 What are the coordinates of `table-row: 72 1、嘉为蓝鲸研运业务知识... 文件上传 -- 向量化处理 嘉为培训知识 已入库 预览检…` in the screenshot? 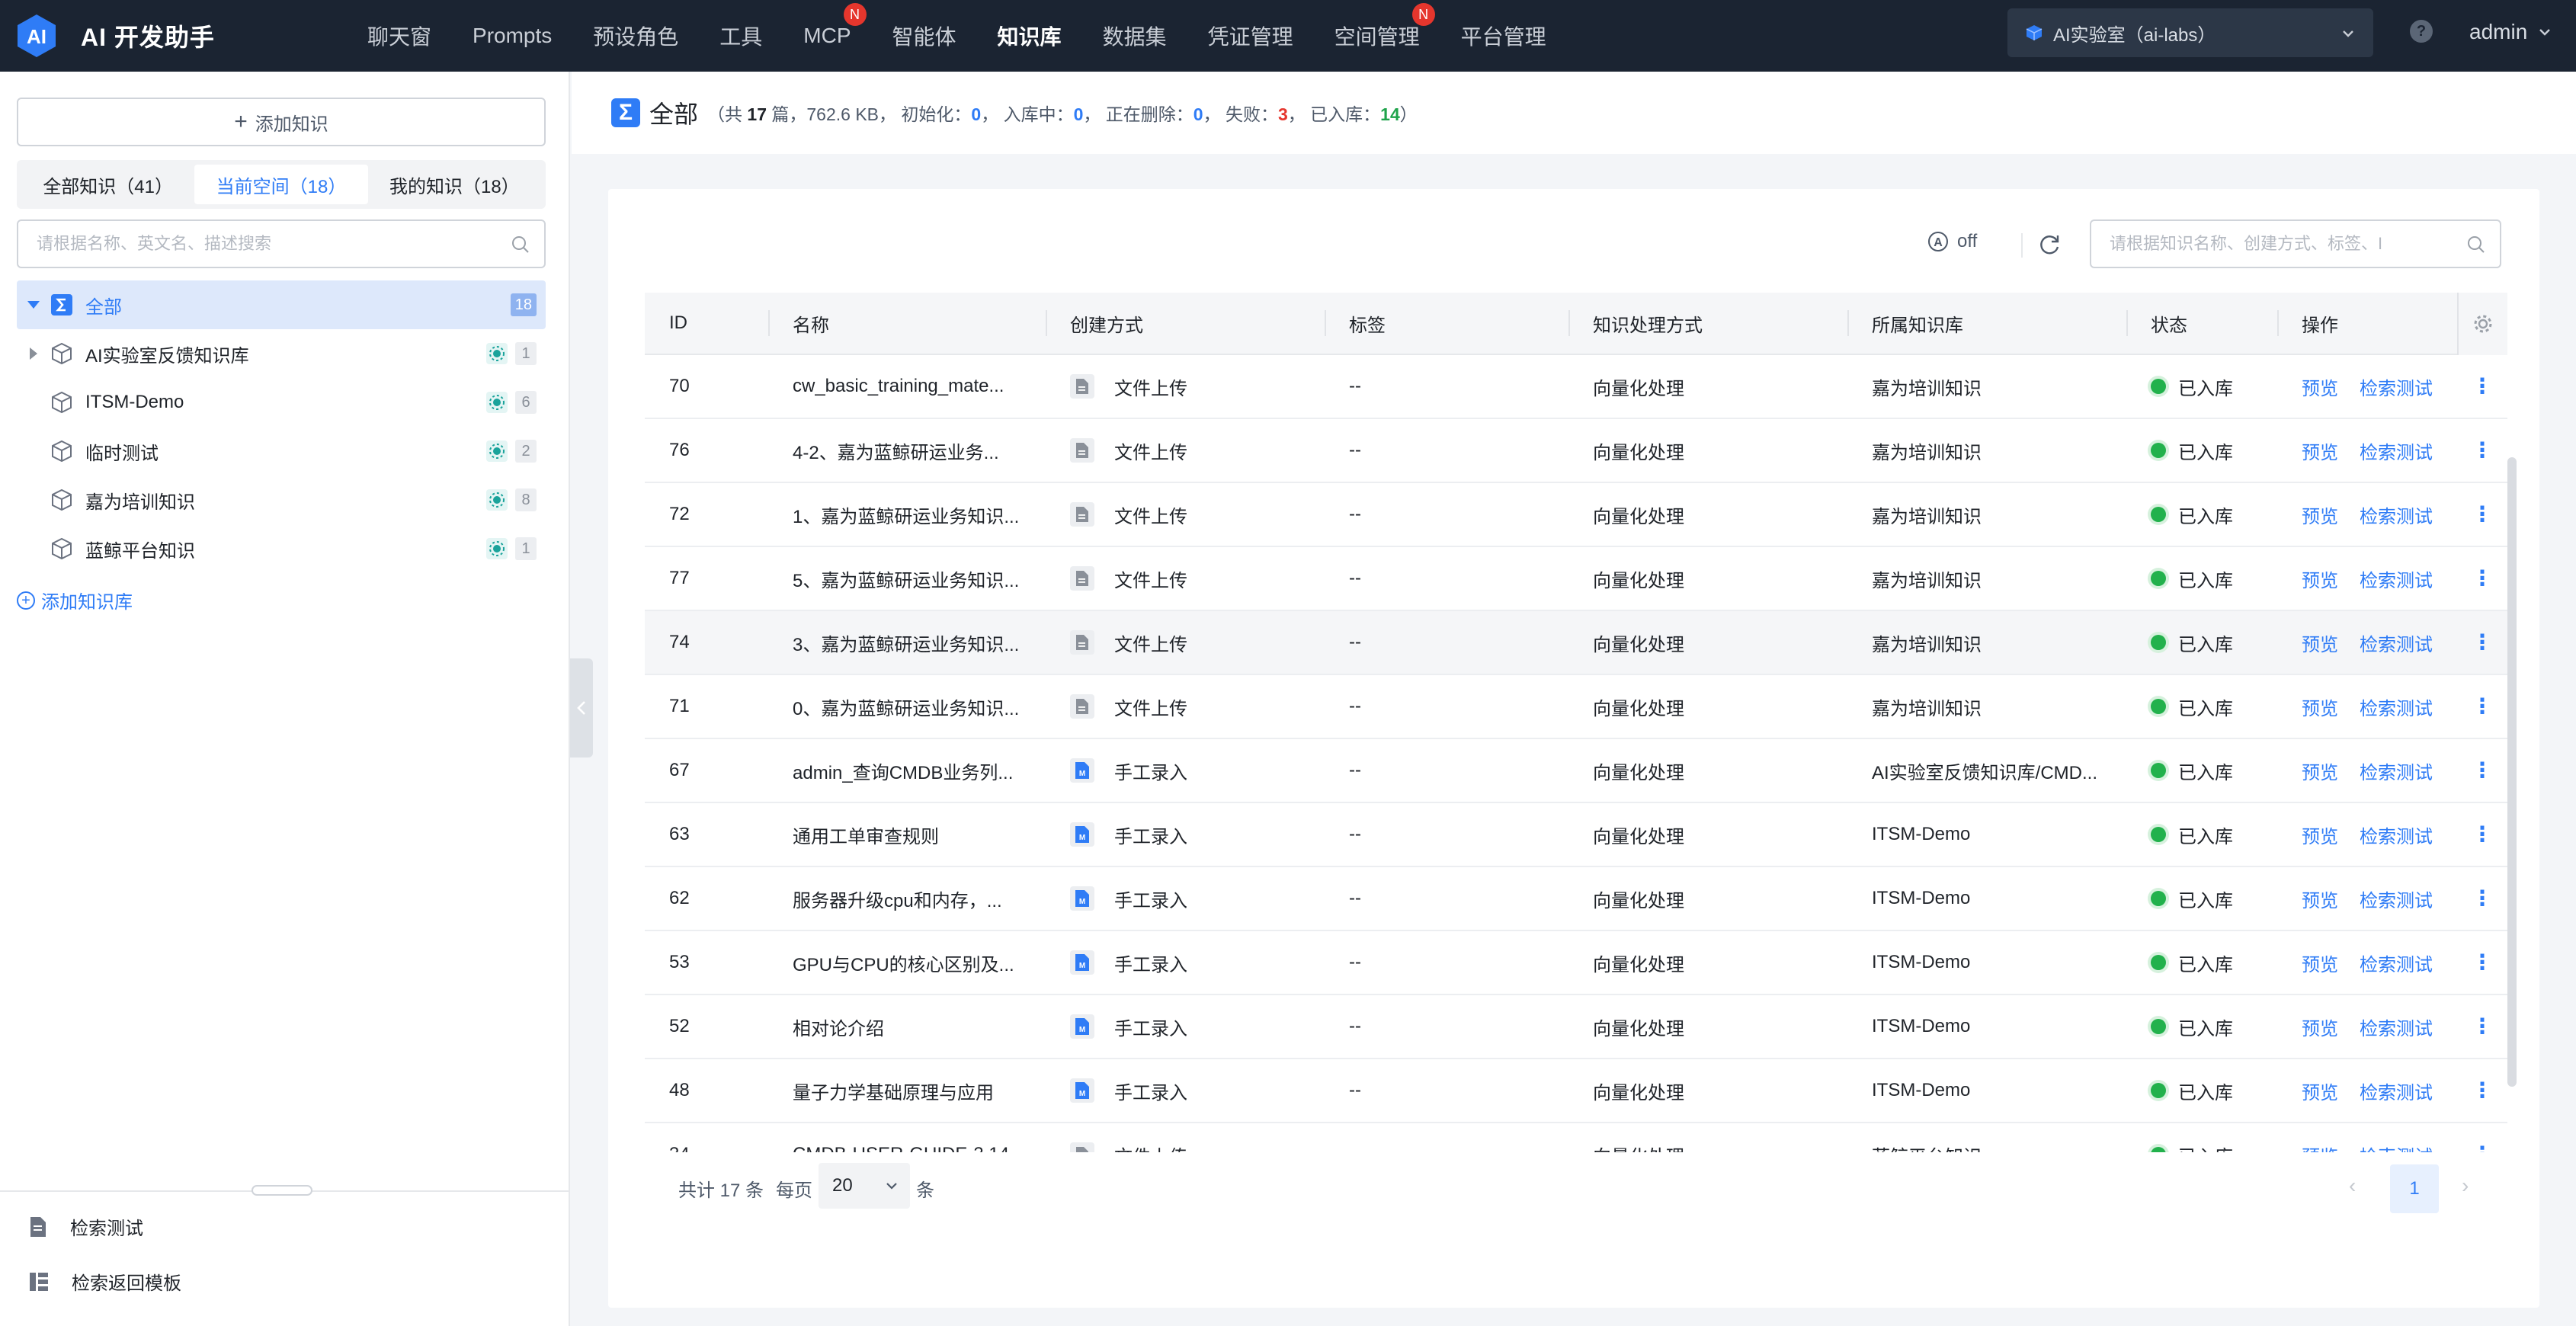 It's located at (1576, 515).